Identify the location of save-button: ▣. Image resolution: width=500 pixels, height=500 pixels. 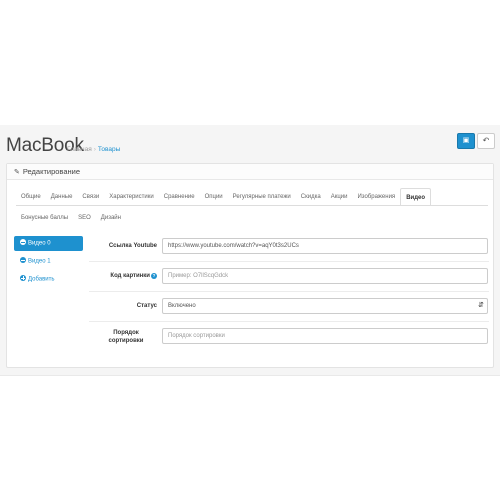
(466, 141).